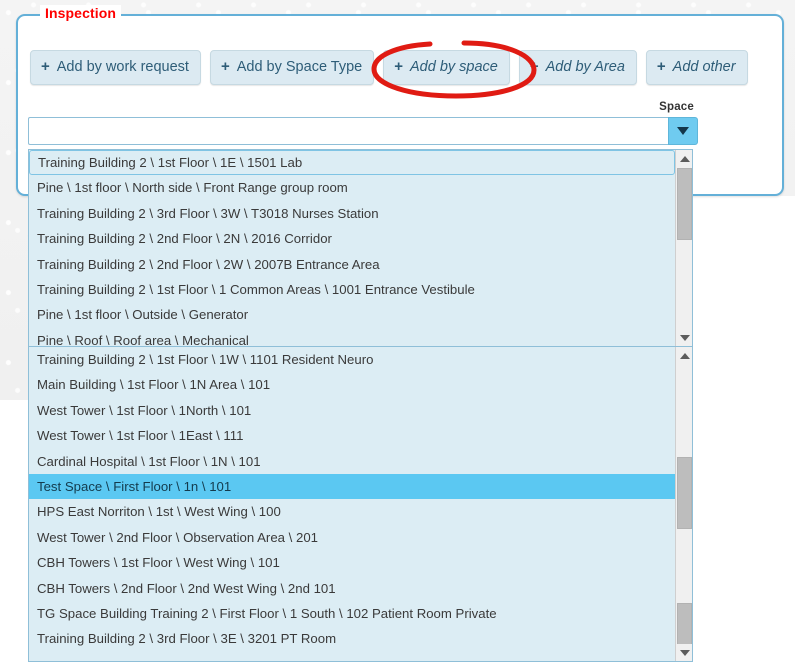 Image resolution: width=795 pixels, height=662 pixels. Describe the element at coordinates (453, 67) in the screenshot. I see `add-button-label: Add by space` at that location.